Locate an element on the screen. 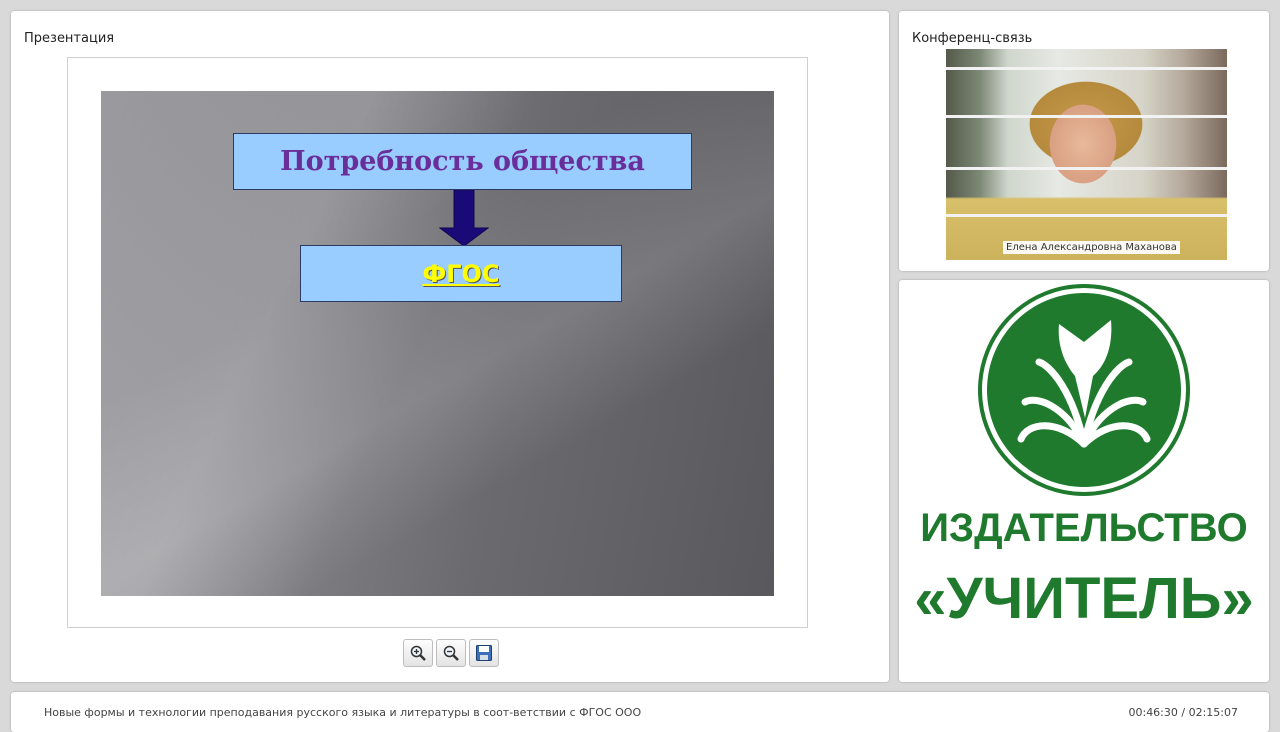 The width and height of the screenshot is (1280, 732). slide-box-society-need: Потребность общества is located at coordinates (462, 161).